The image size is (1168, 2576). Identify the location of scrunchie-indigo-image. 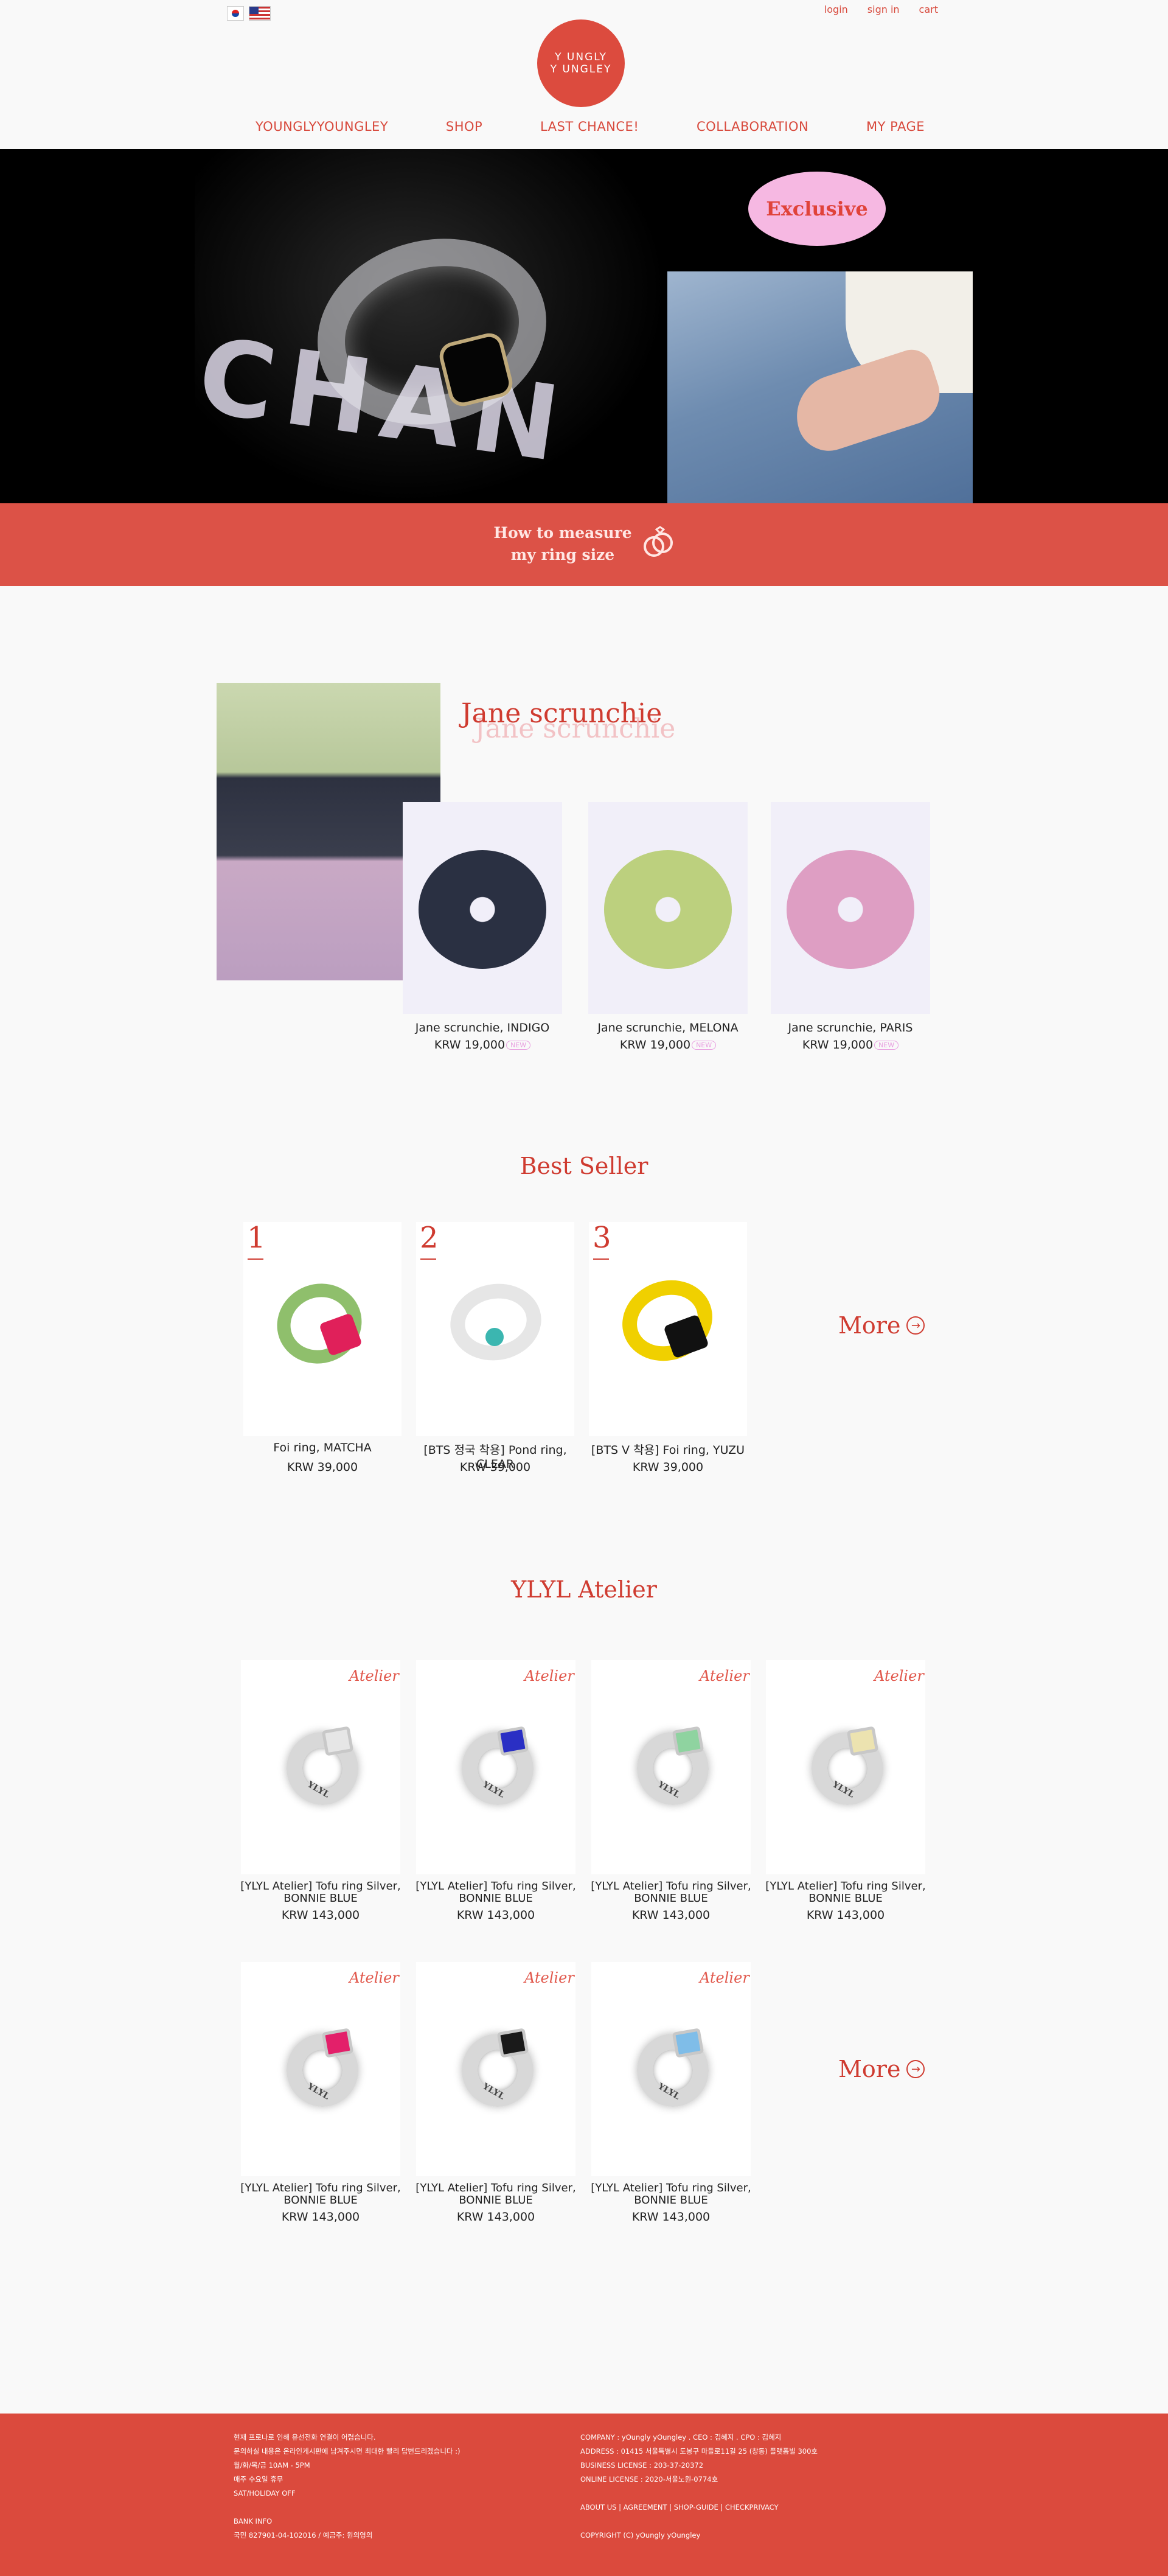
(482, 909).